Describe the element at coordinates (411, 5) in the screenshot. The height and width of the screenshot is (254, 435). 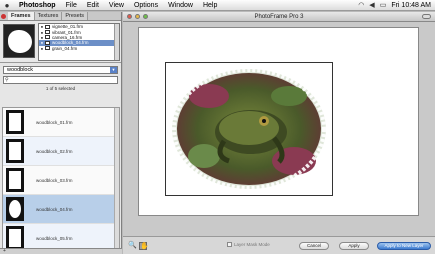
I see `menu-clock: Fri 10:48 AM` at that location.